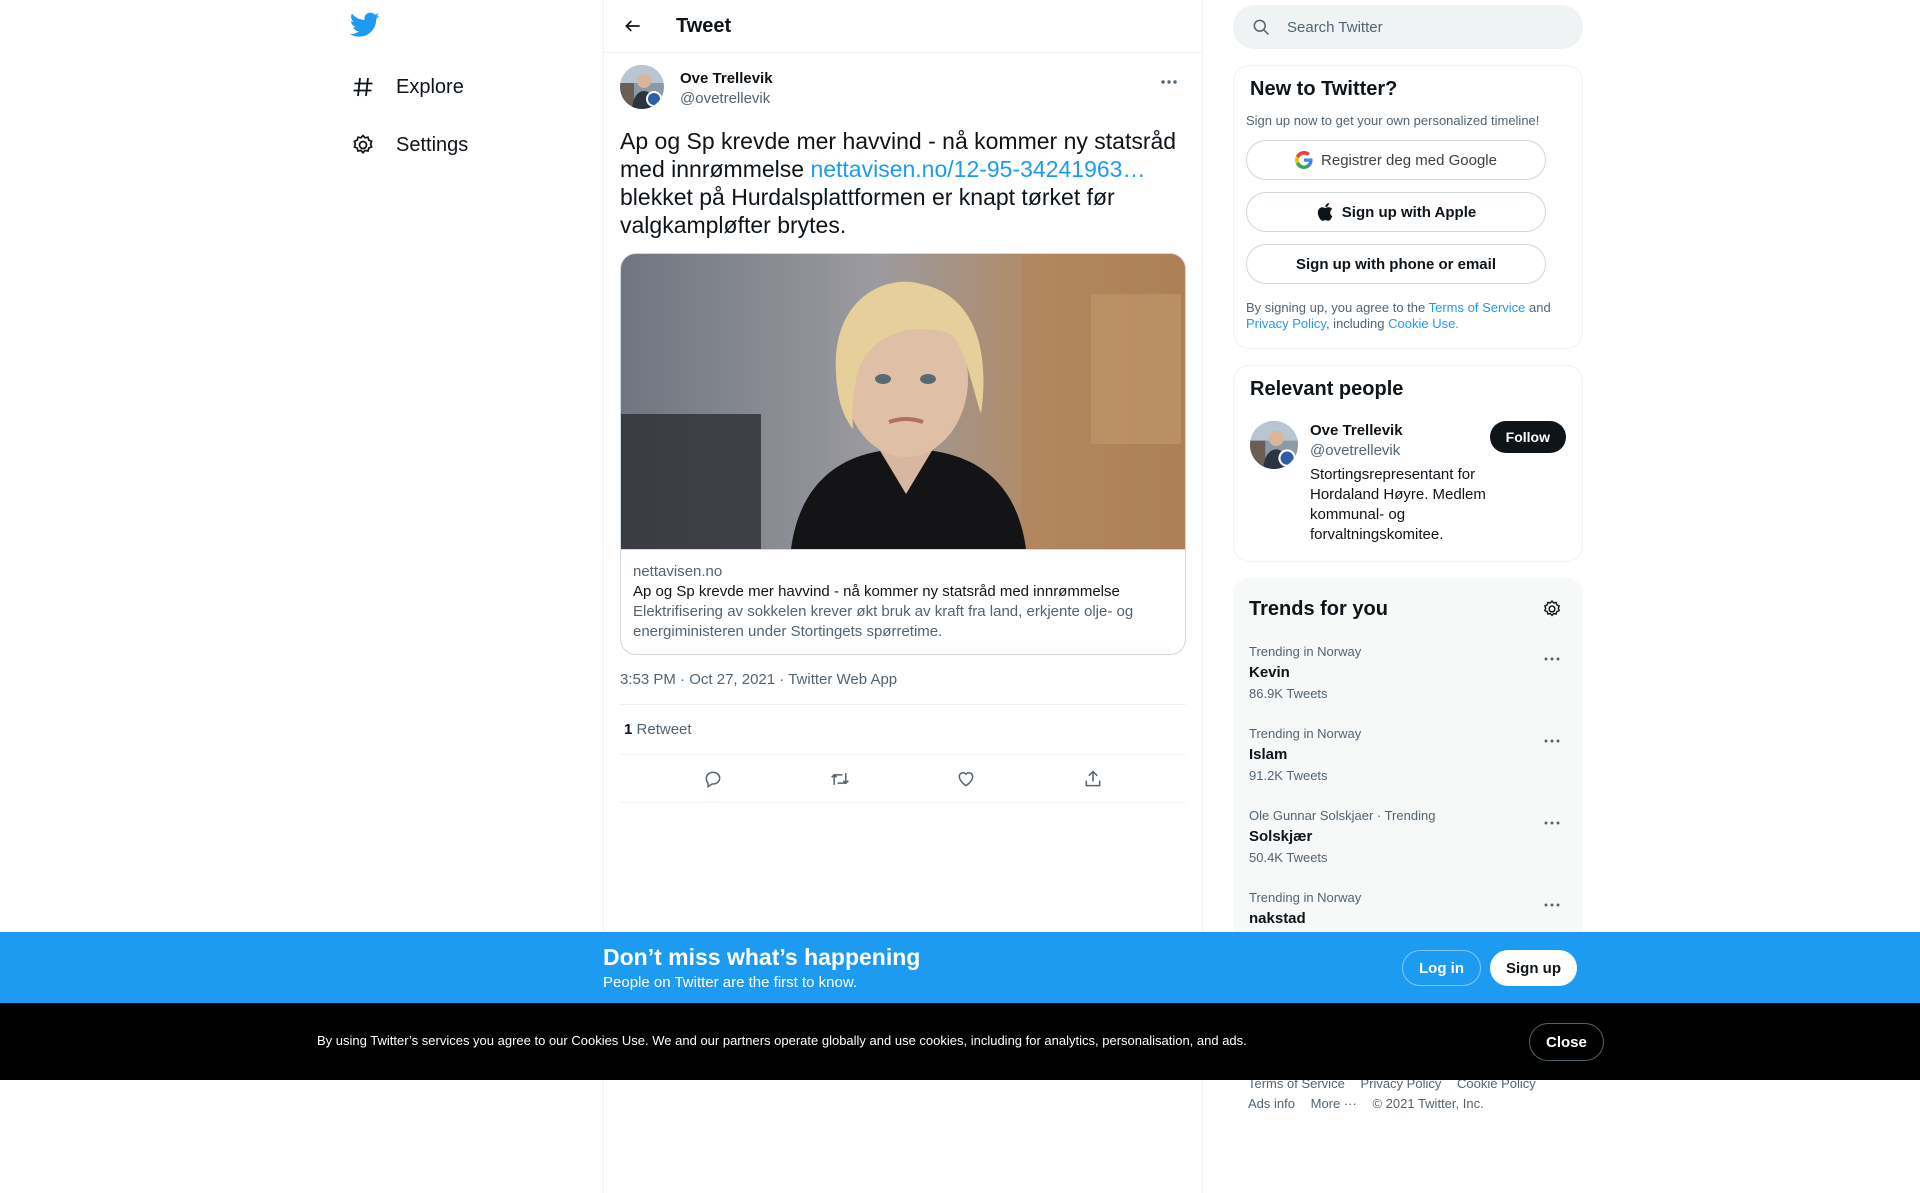 This screenshot has width=1920, height=1193. Describe the element at coordinates (430, 86) in the screenshot. I see `nav-explore-label: Explore` at that location.